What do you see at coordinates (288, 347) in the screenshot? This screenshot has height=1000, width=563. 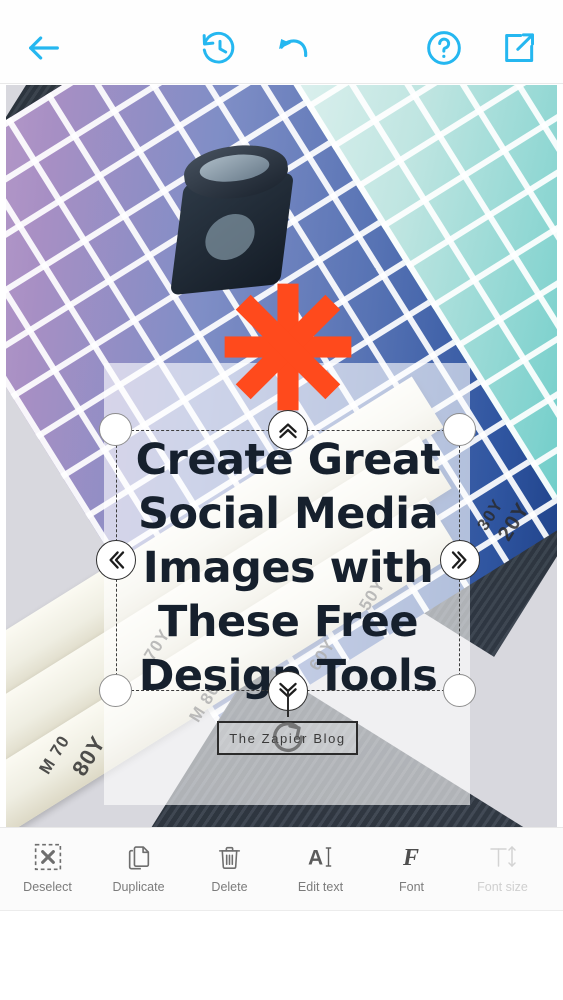 I see `zapier-asterisk-logo` at bounding box center [288, 347].